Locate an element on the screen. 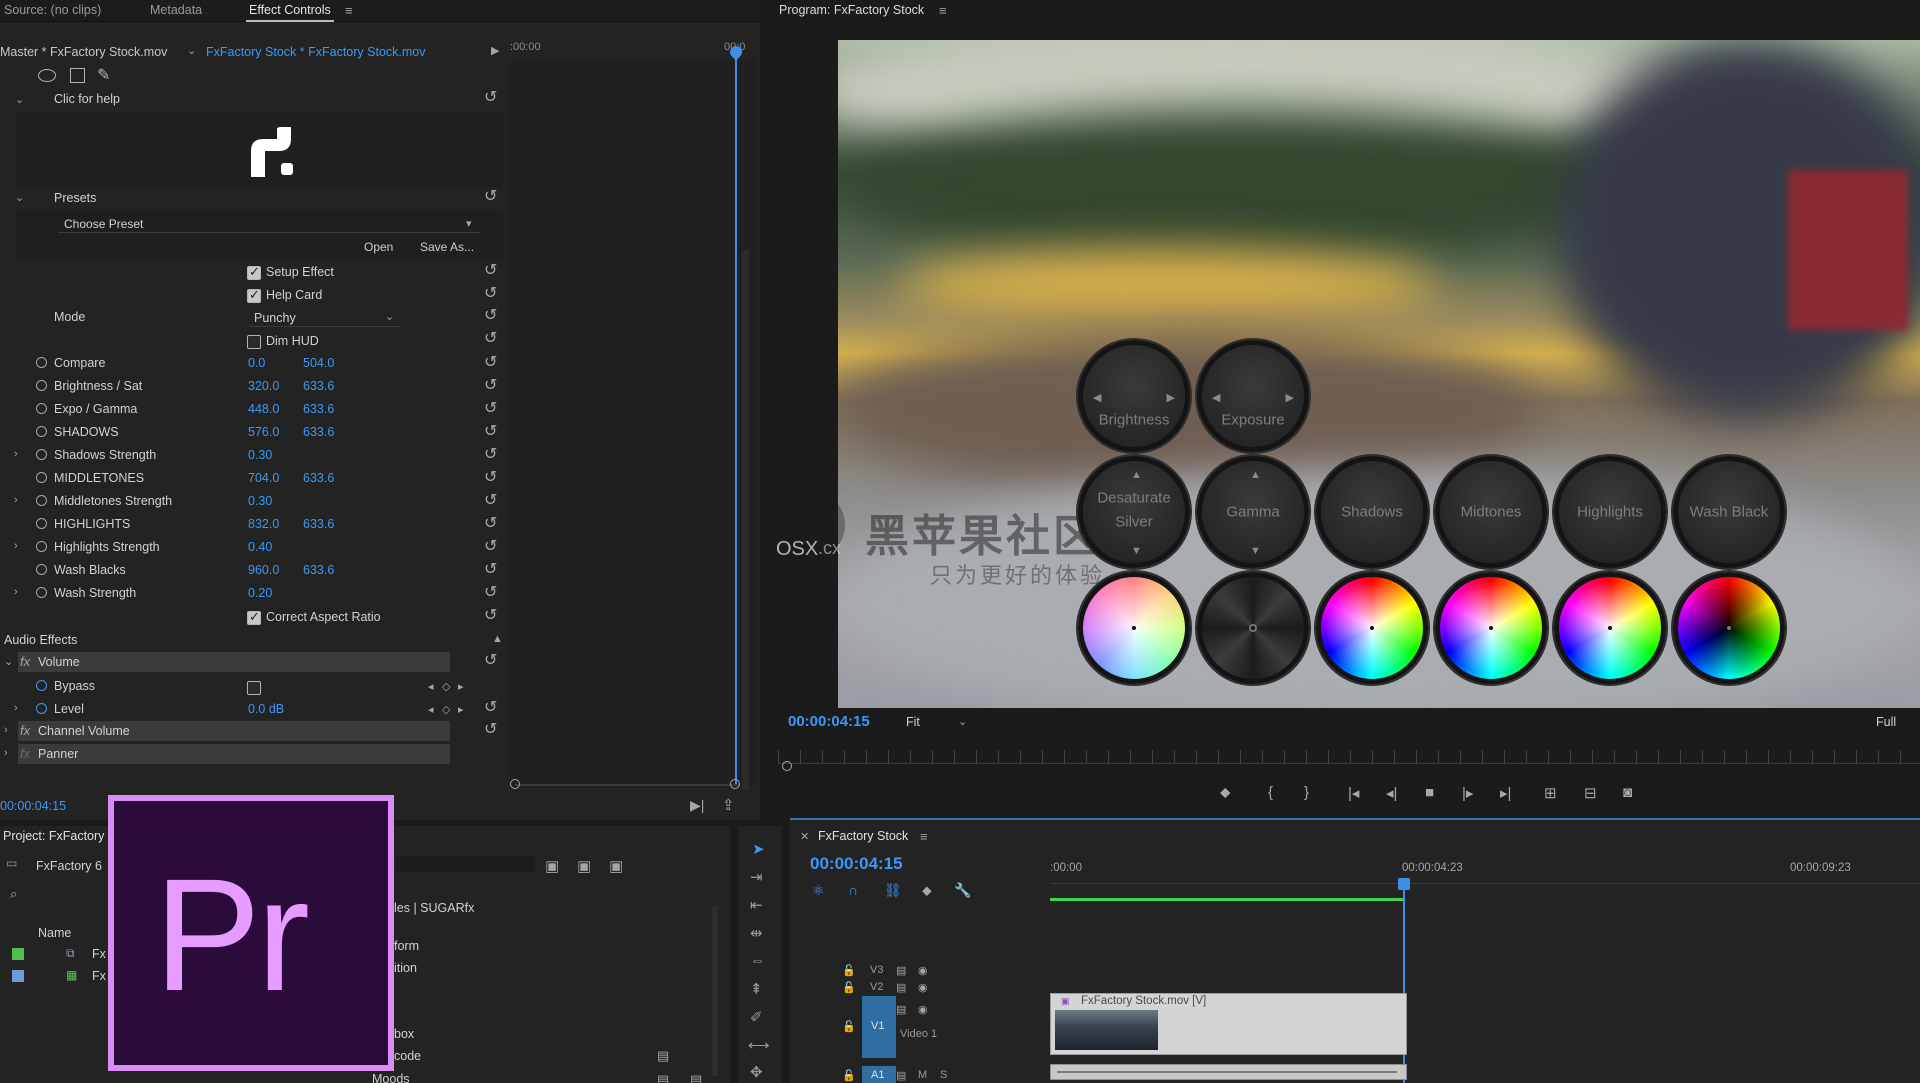 This screenshot has width=1920, height=1083. mini-zoom-bar is located at coordinates (627, 785).